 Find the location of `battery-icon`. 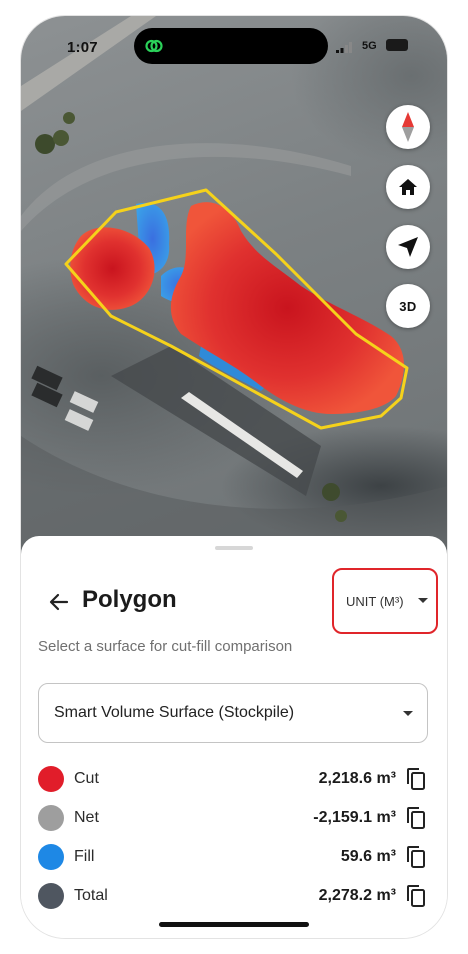

battery-icon is located at coordinates (397, 45).